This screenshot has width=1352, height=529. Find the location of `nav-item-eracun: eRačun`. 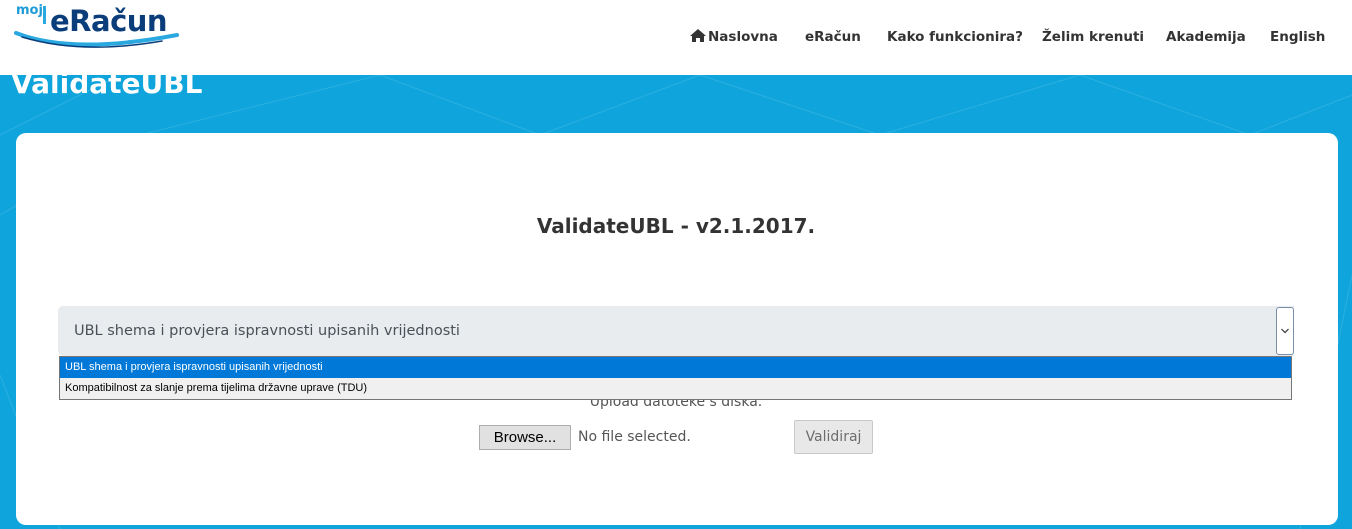

nav-item-eracun: eRačun is located at coordinates (833, 37).